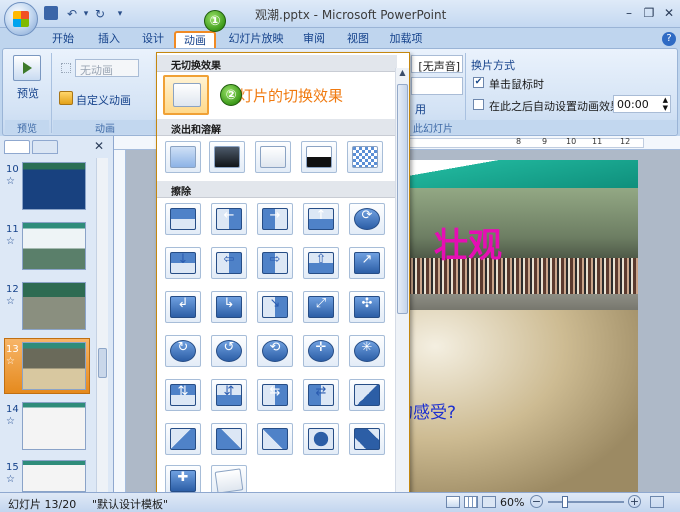  I want to click on fade-through-black-item, so click(227, 157).